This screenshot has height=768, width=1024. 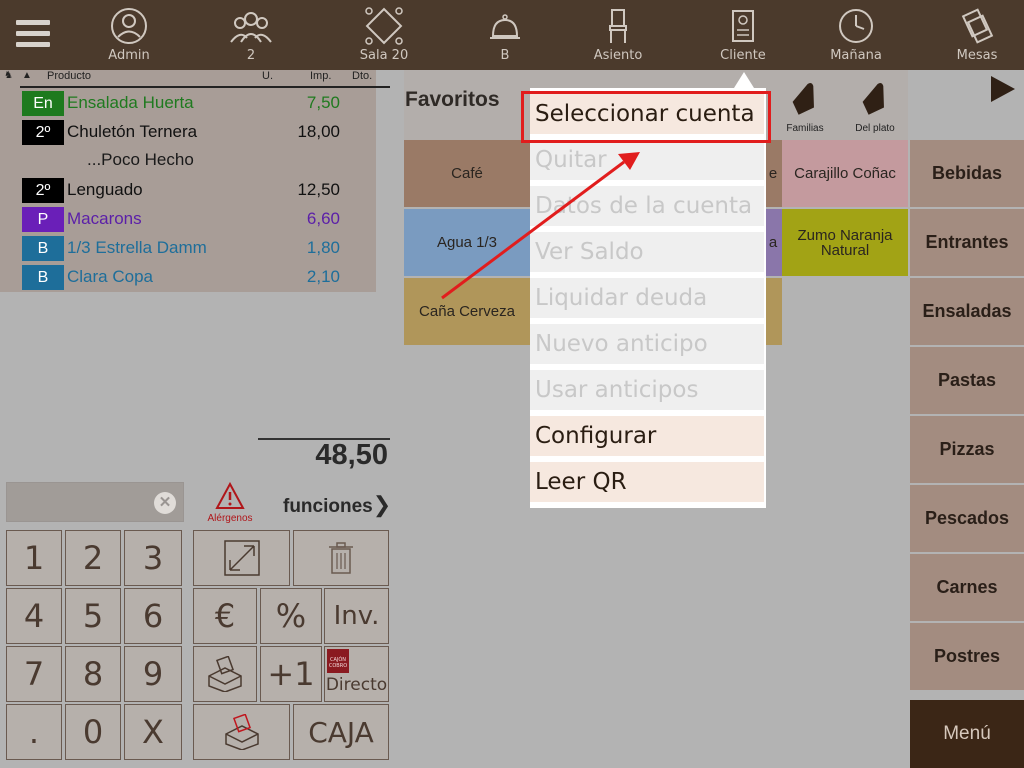 I want to click on order-row-1: 2º Chuletón Ternera 18,00, so click(x=187, y=132).